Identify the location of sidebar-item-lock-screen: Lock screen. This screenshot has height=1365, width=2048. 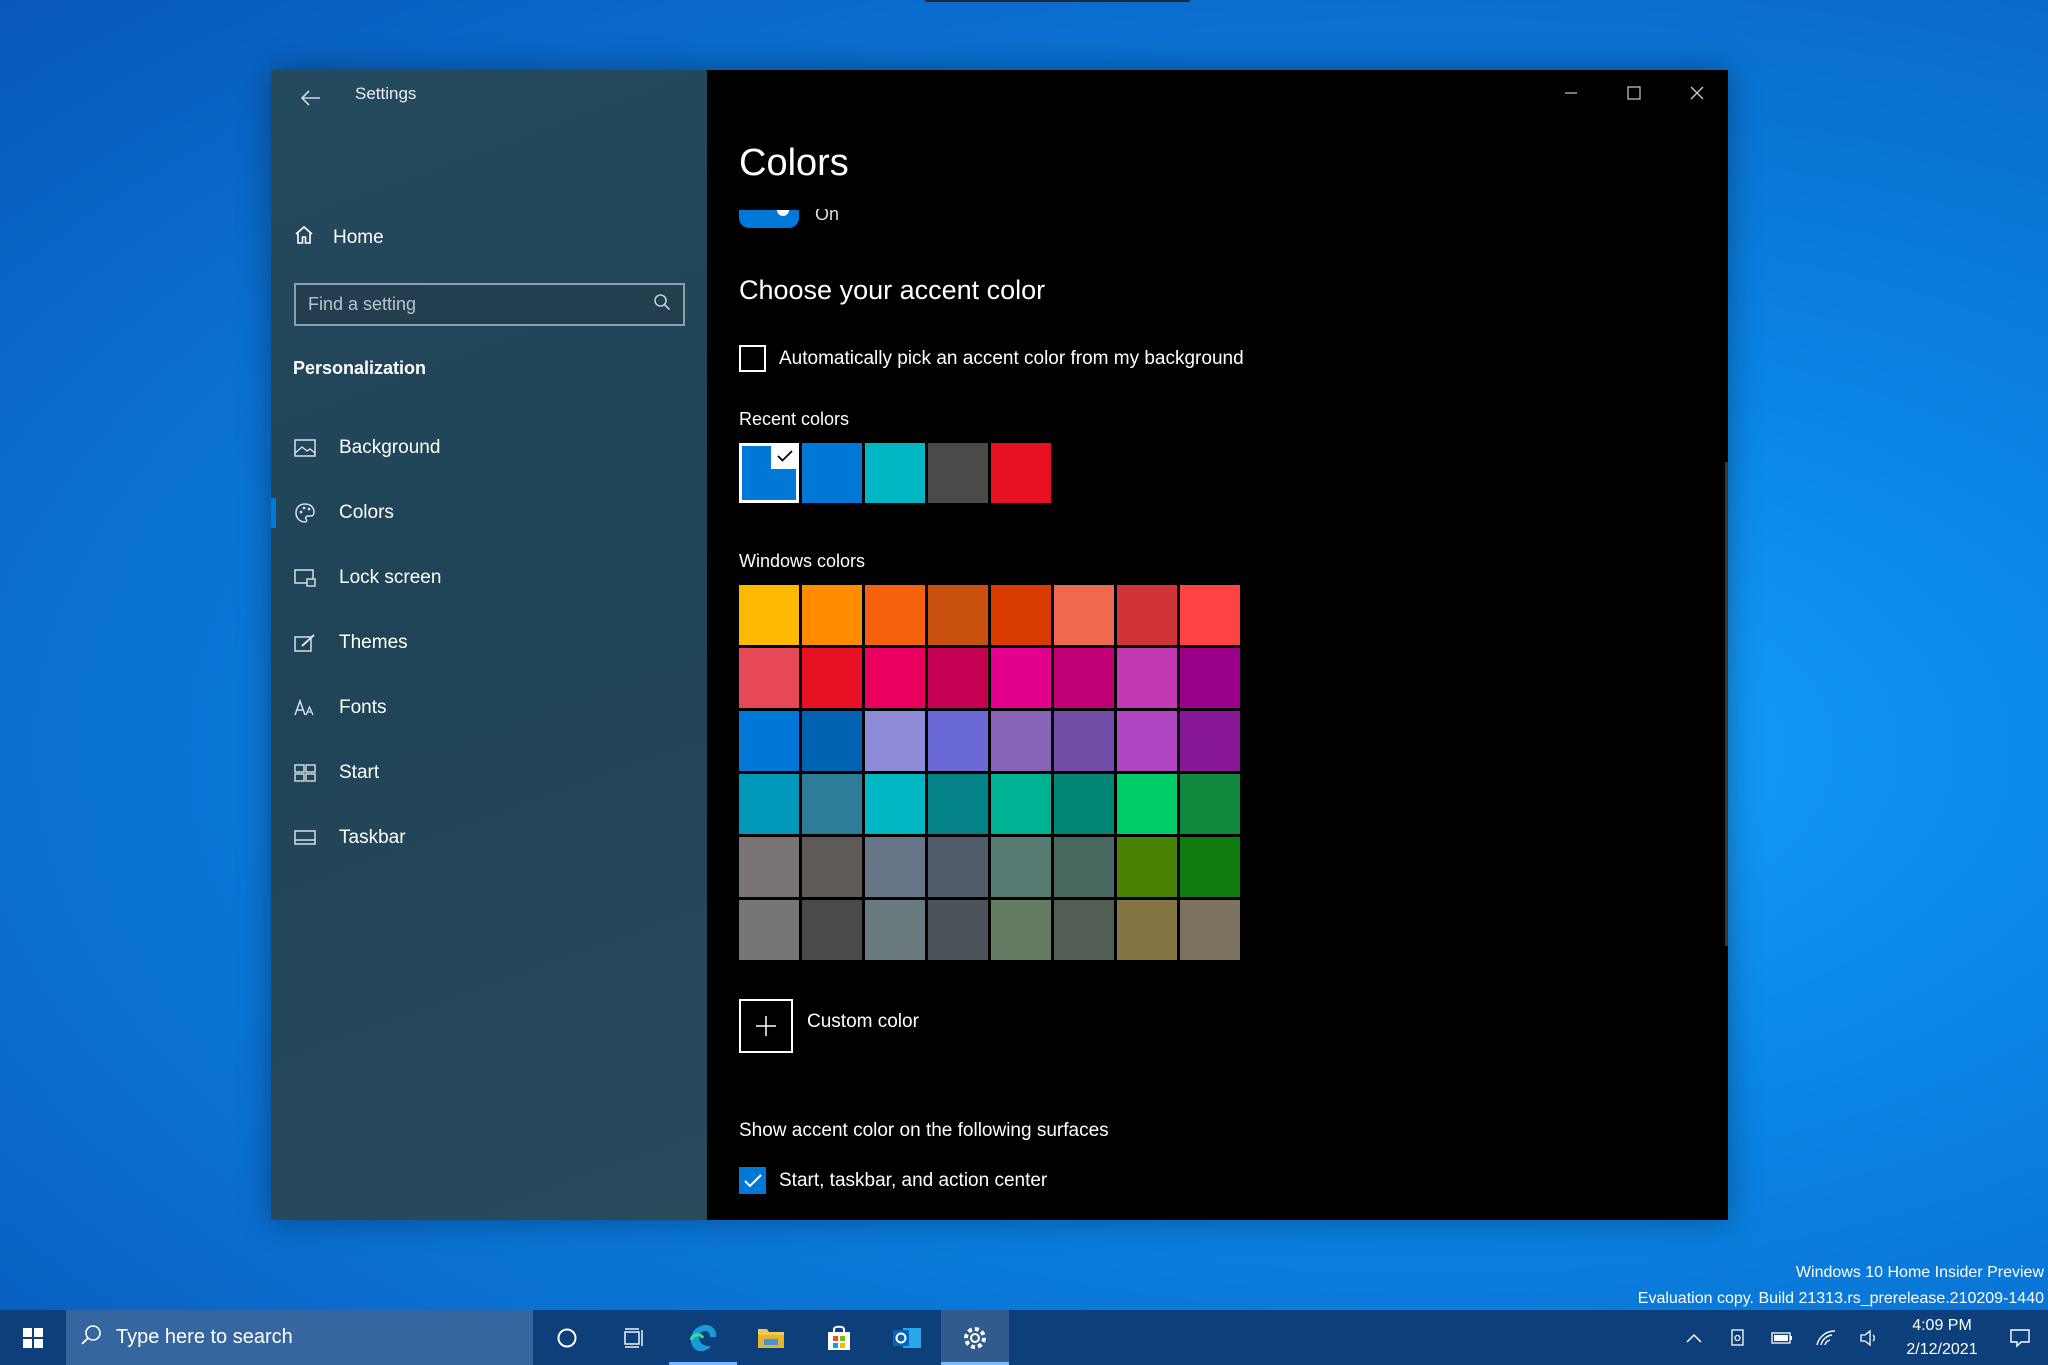
(489, 577).